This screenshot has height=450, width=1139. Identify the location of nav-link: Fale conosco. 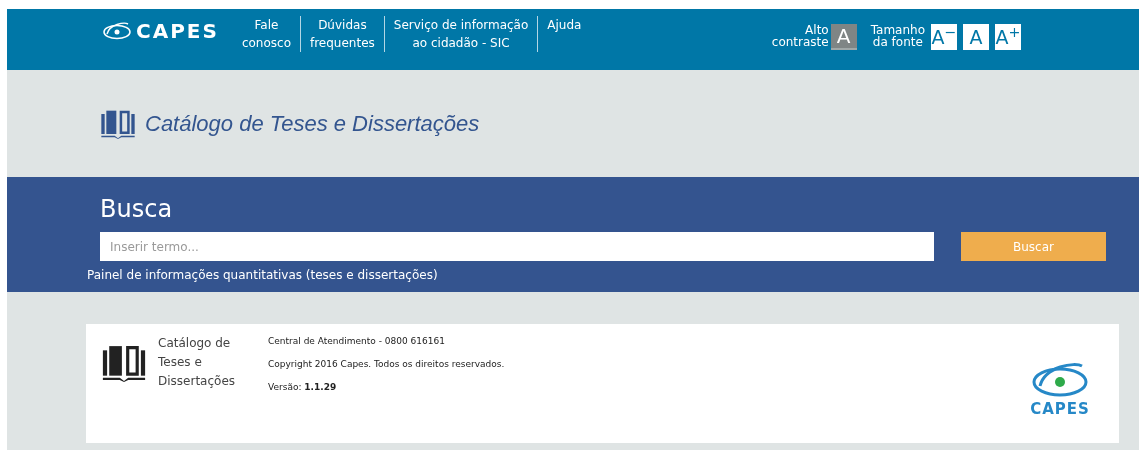
(266, 34).